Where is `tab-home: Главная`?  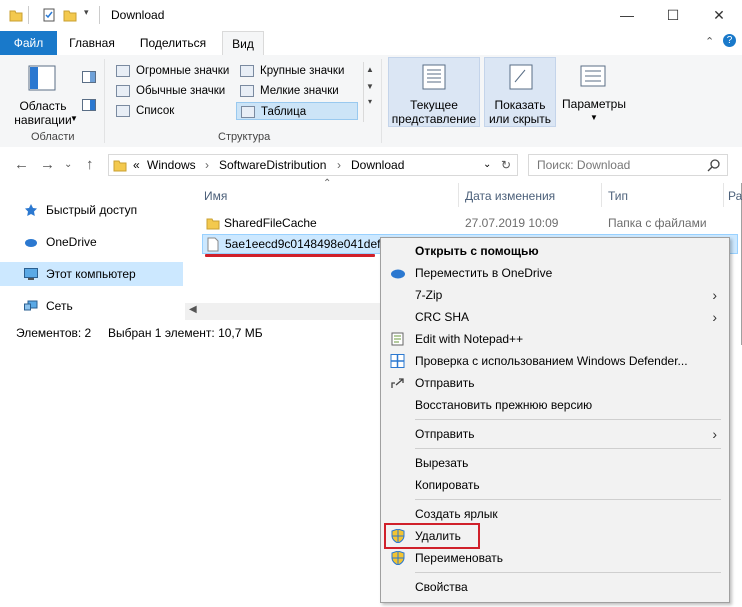 tab-home: Главная is located at coordinates (92, 43).